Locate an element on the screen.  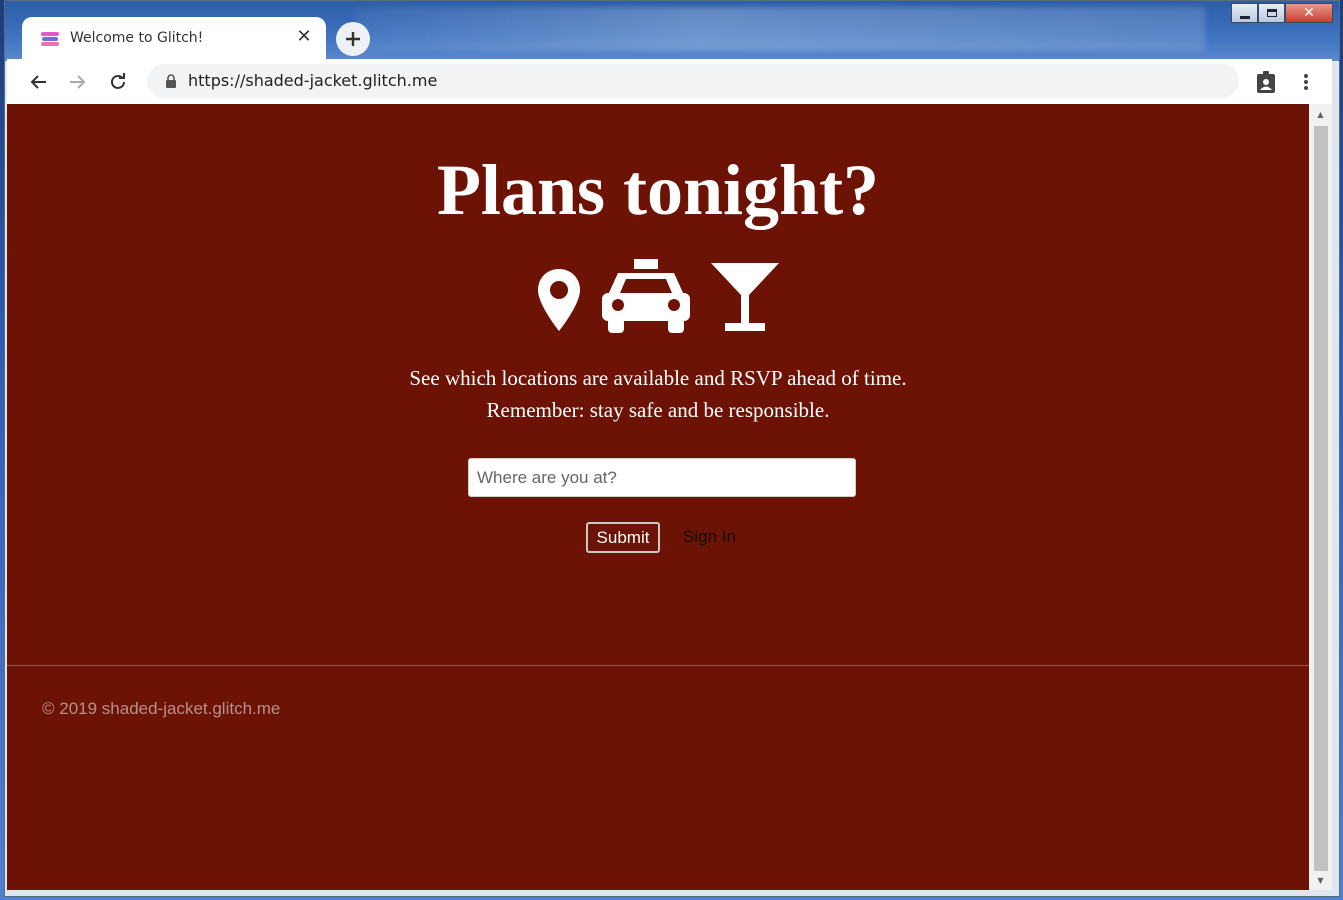
vertical-scrollbar: ▲ ▼ is located at coordinates (1320, 497).